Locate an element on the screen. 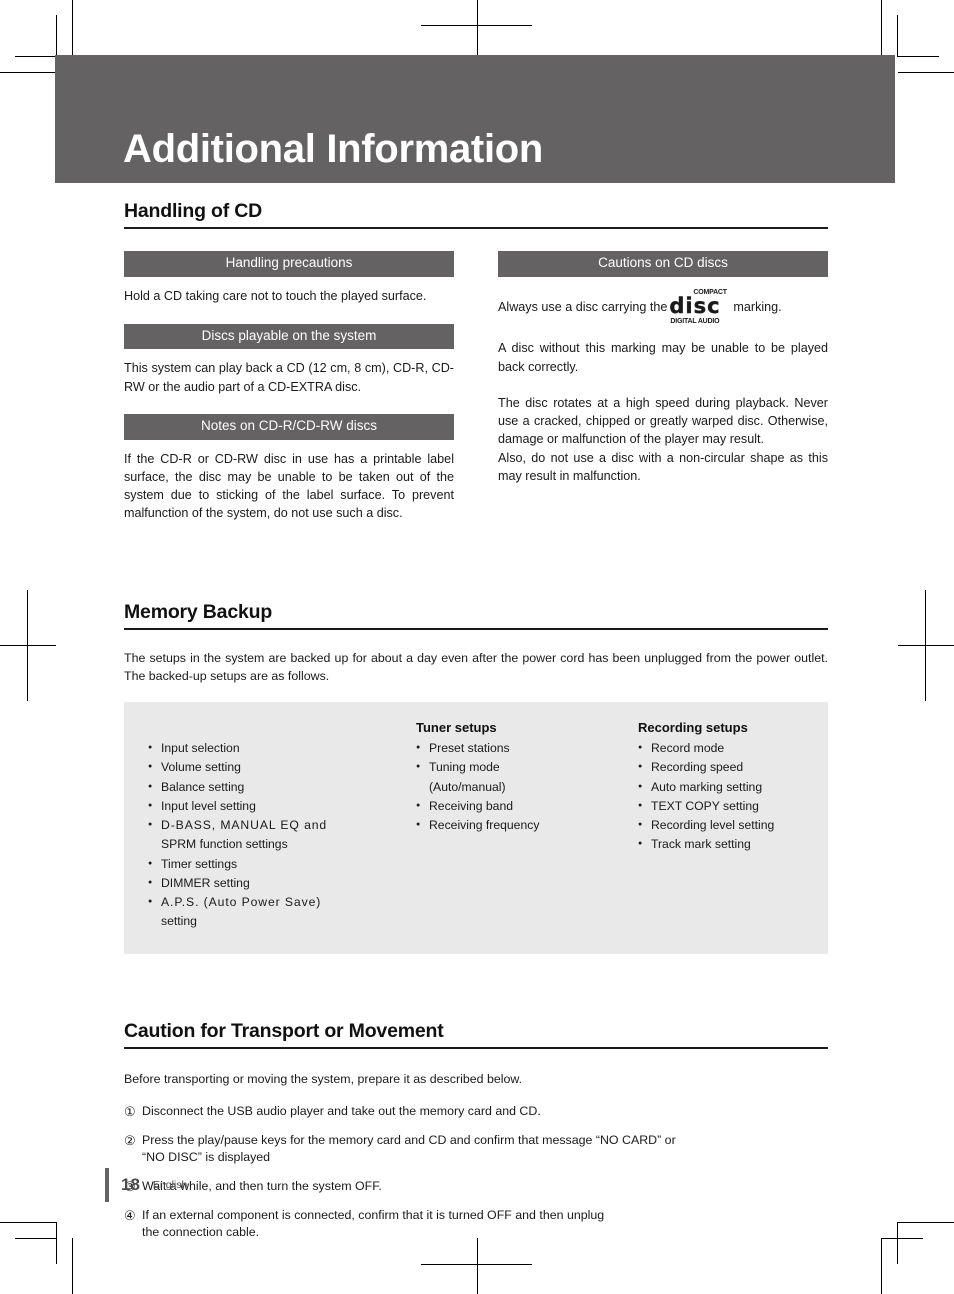 The height and width of the screenshot is (1294, 954). list-item-label: Recording speed is located at coordinates (697, 767).